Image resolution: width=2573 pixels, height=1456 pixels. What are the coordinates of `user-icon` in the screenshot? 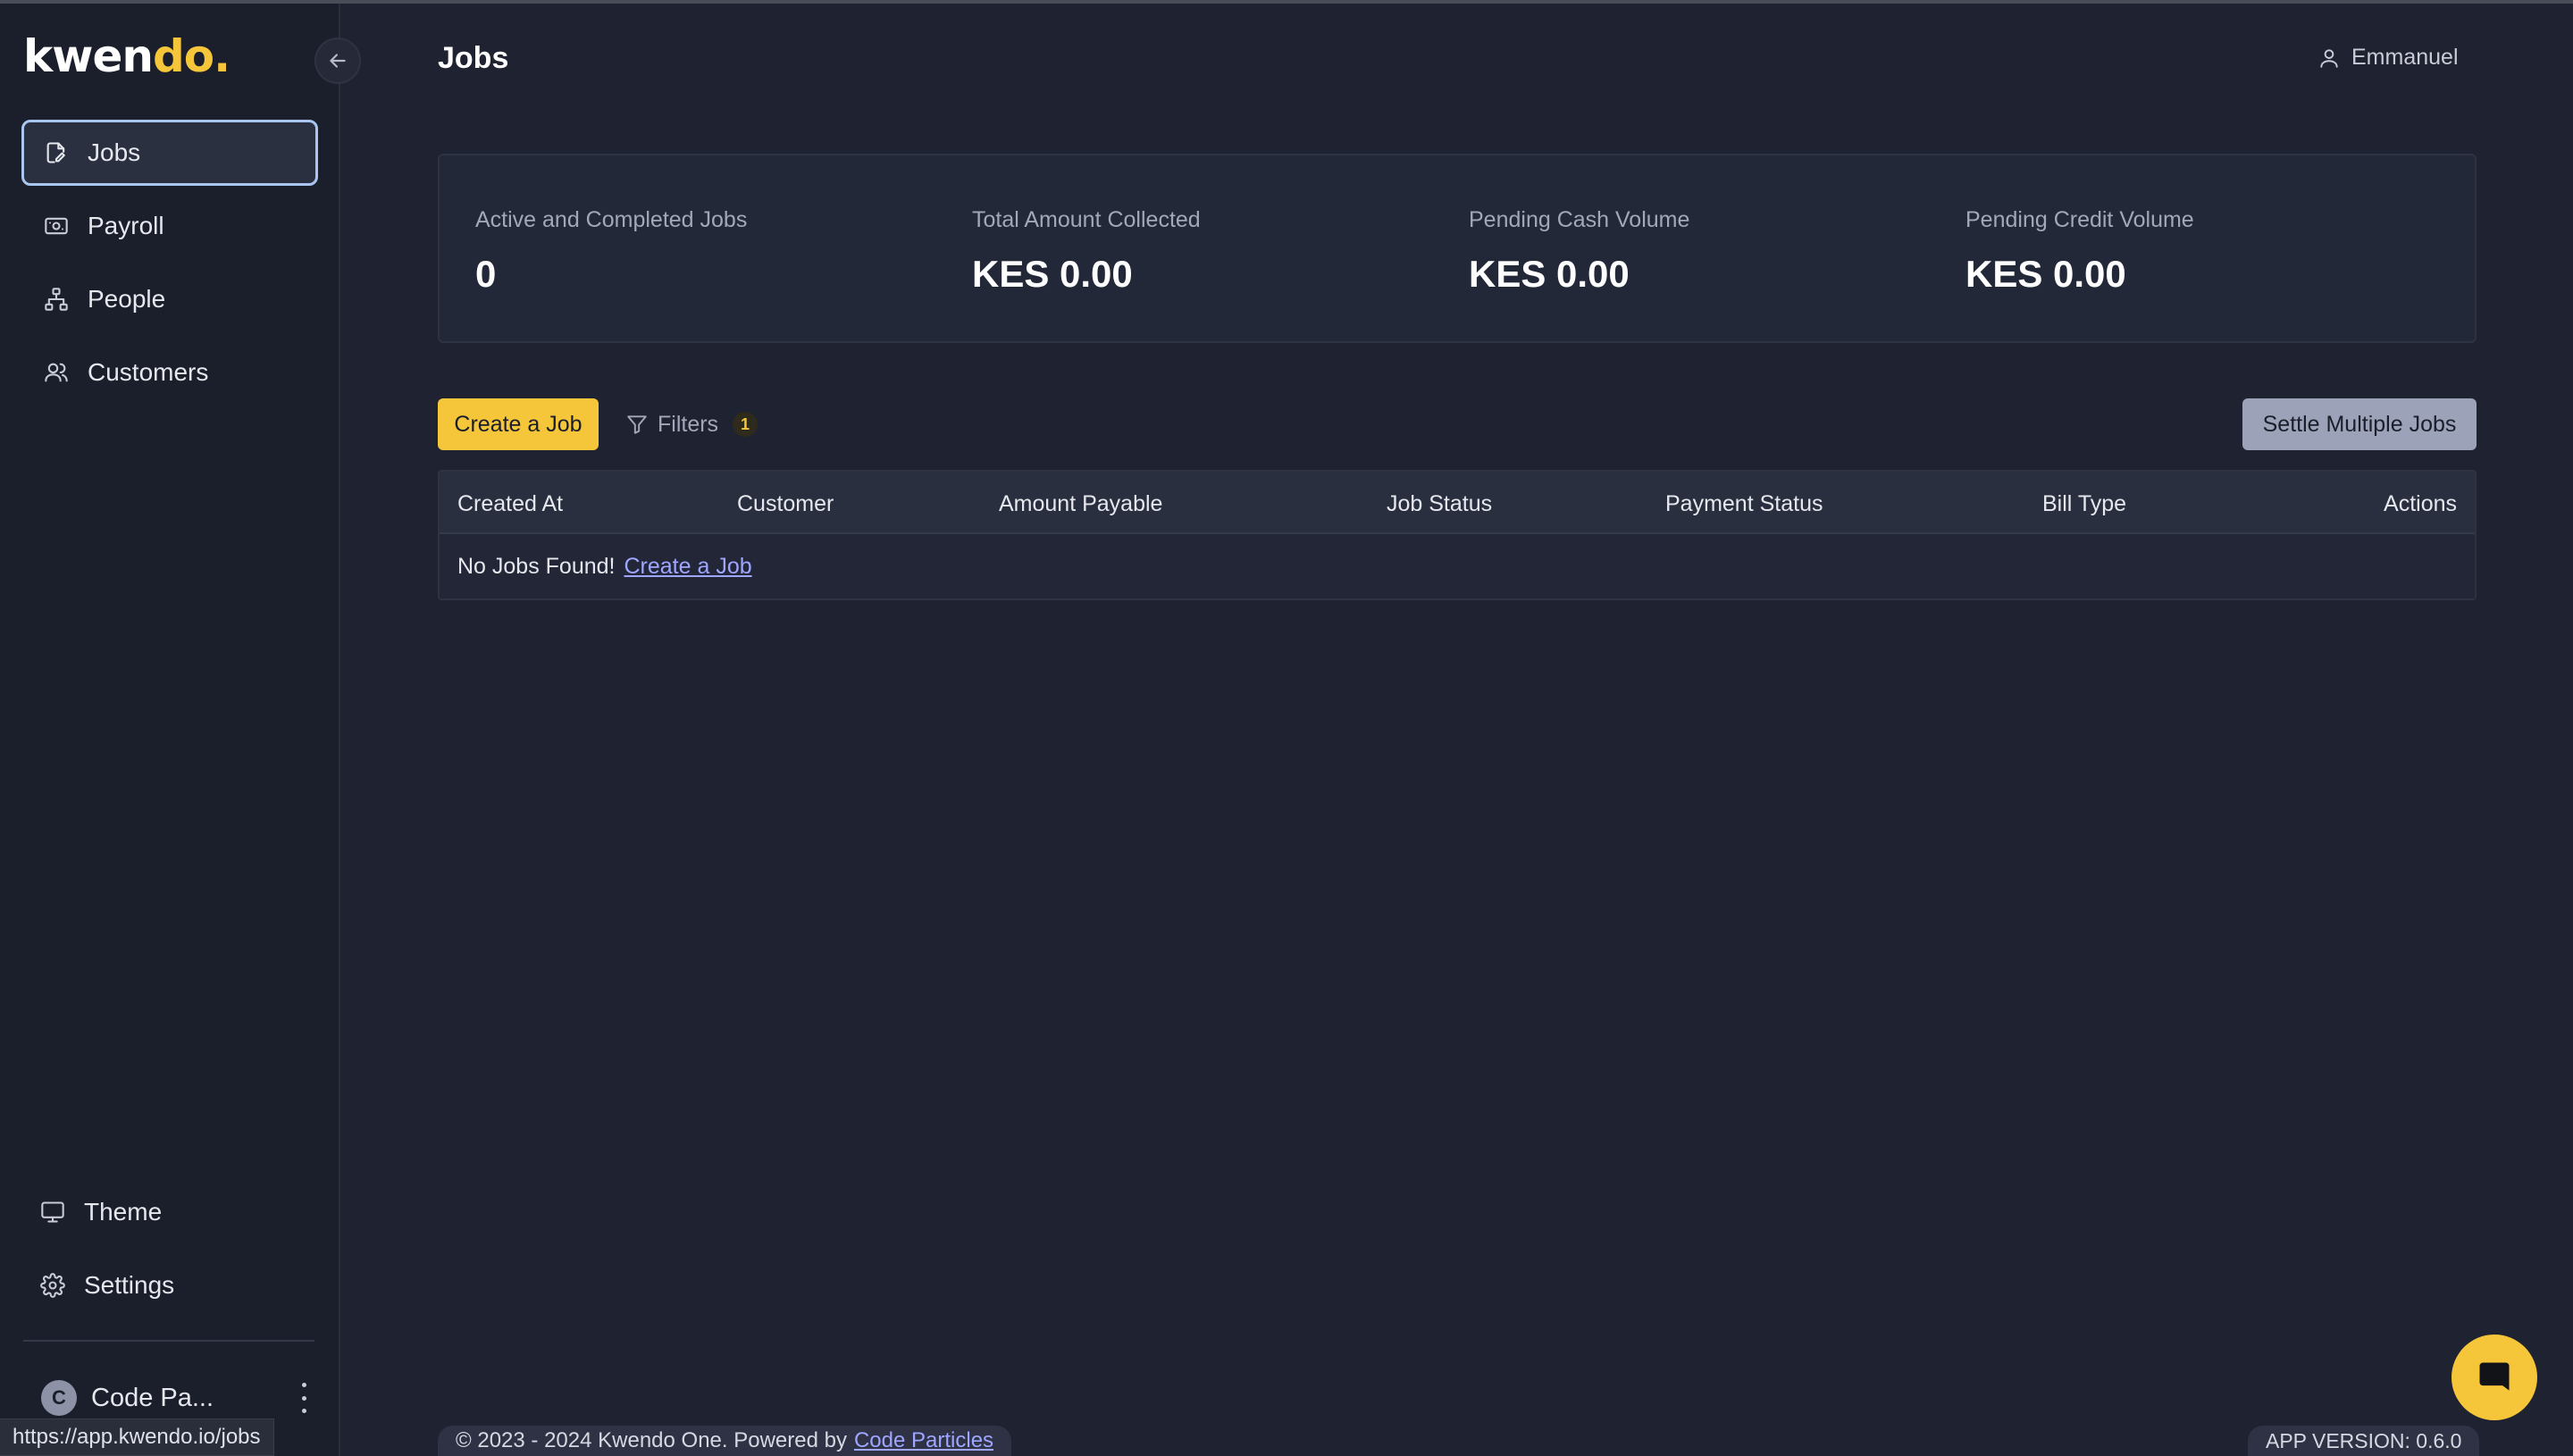 It's located at (2329, 58).